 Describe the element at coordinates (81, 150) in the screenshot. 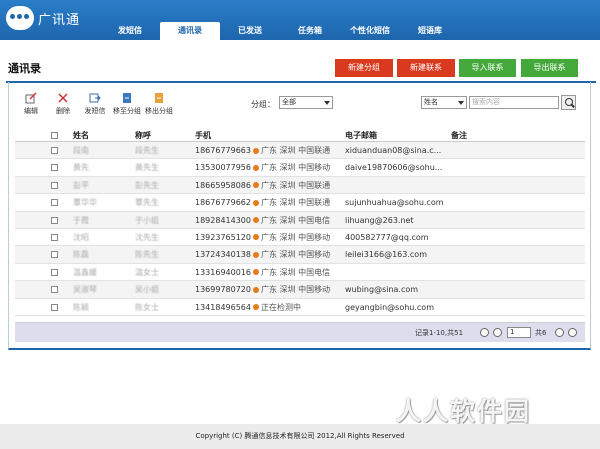

I see `contact-name: 段南` at that location.